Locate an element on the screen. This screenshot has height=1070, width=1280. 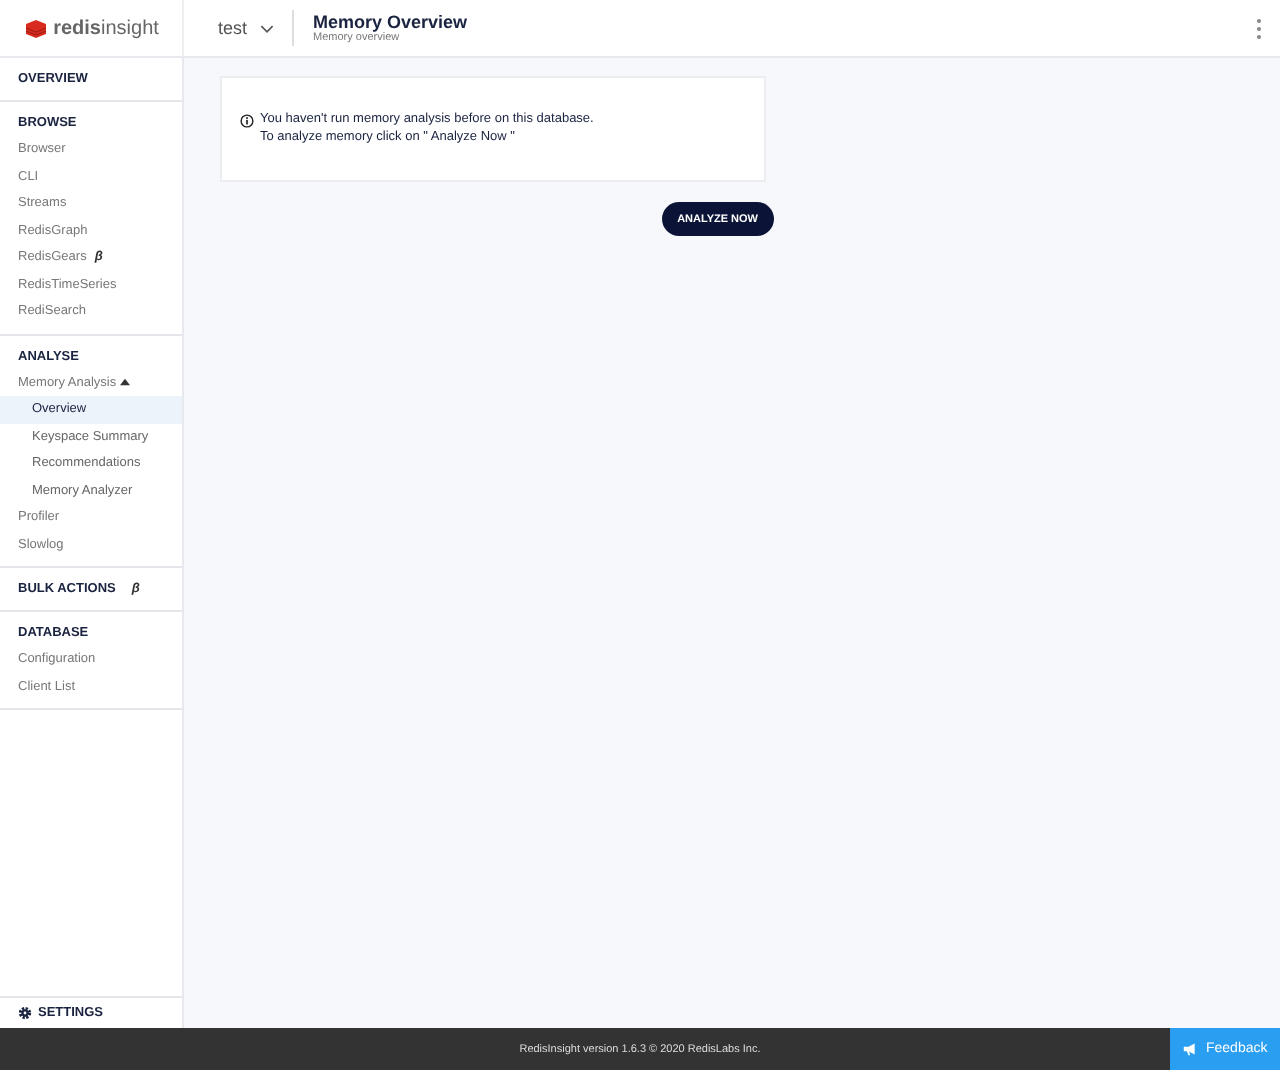
chevron-down-icon is located at coordinates (266, 28).